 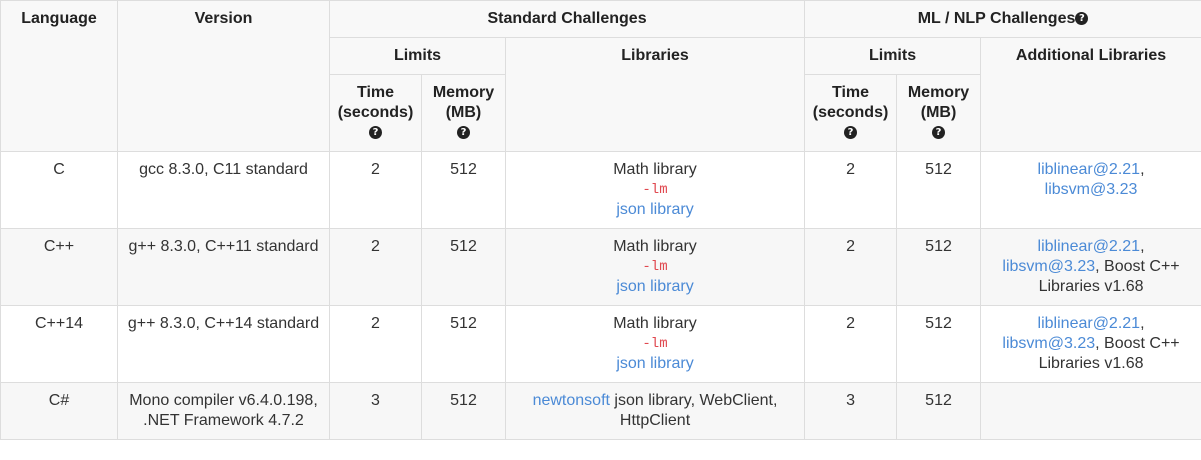 What do you see at coordinates (567, 19) in the screenshot?
I see `header-standard-challenges: Standard Challenges` at bounding box center [567, 19].